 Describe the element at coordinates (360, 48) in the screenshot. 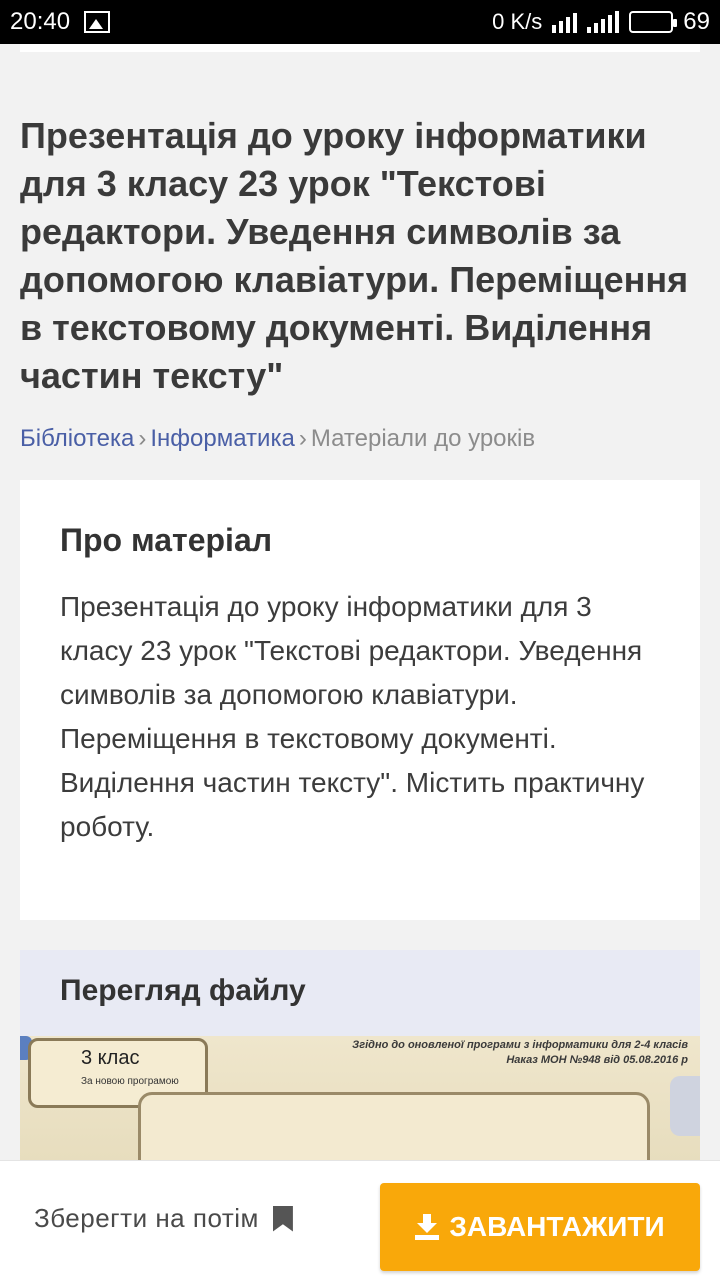

I see `top-card-edge` at that location.